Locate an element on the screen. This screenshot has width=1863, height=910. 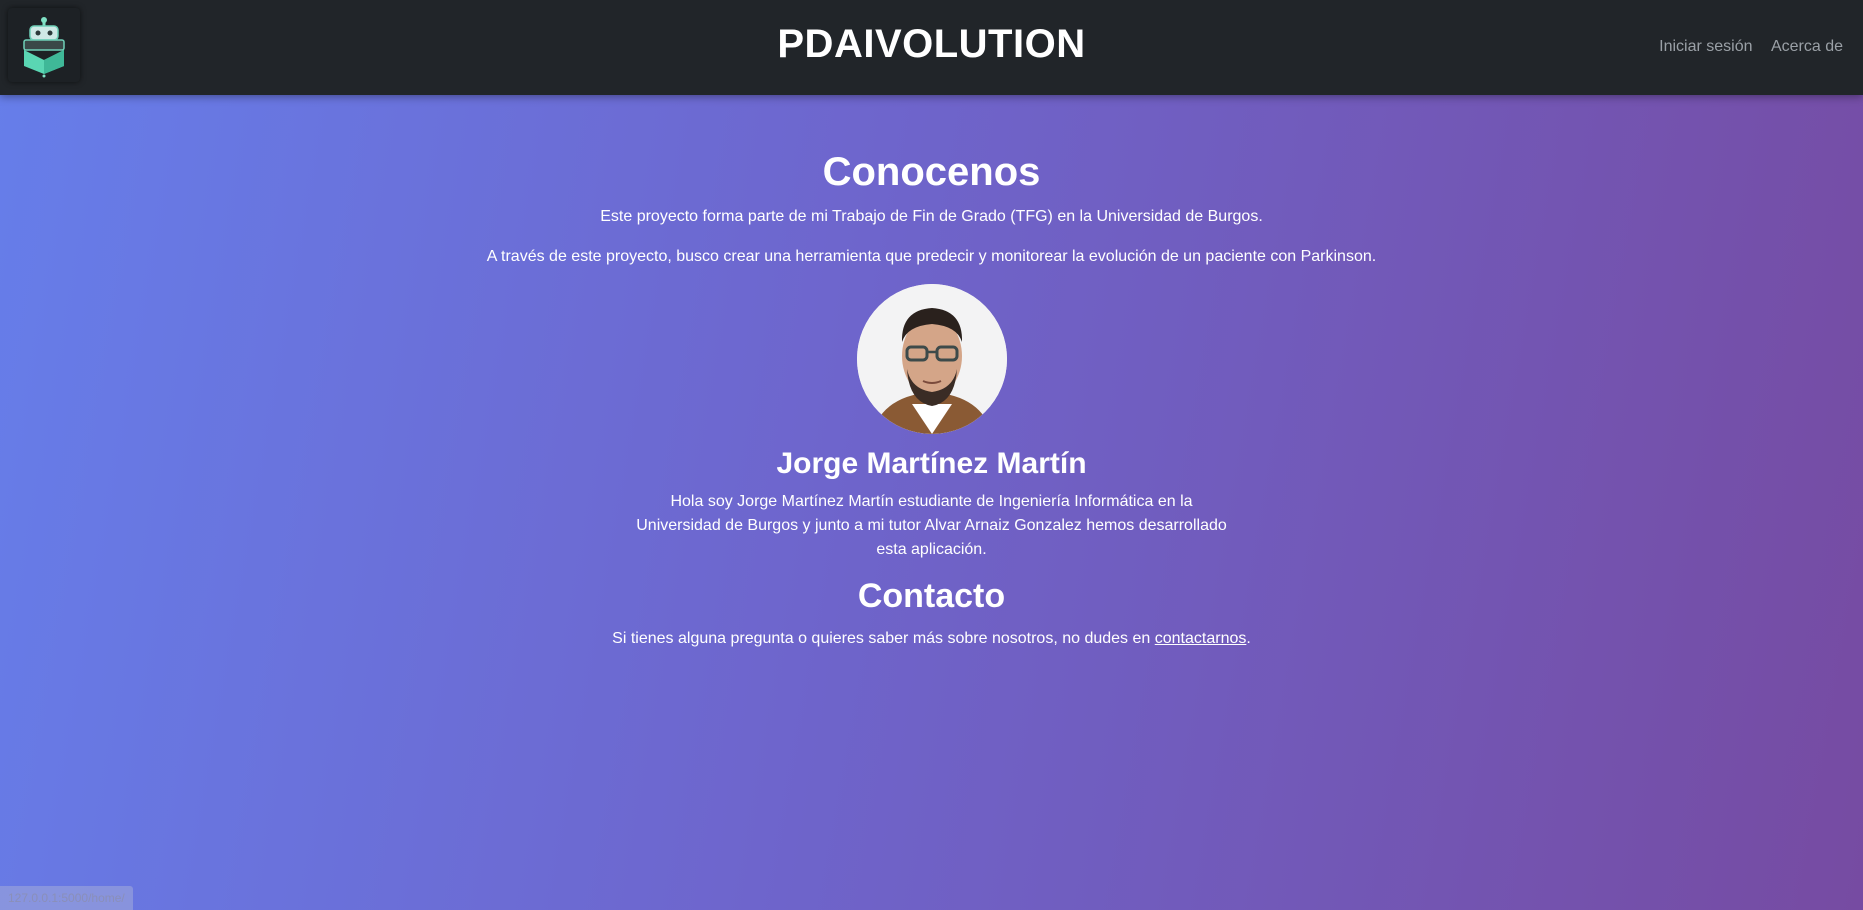
profile-photo is located at coordinates (931, 359).